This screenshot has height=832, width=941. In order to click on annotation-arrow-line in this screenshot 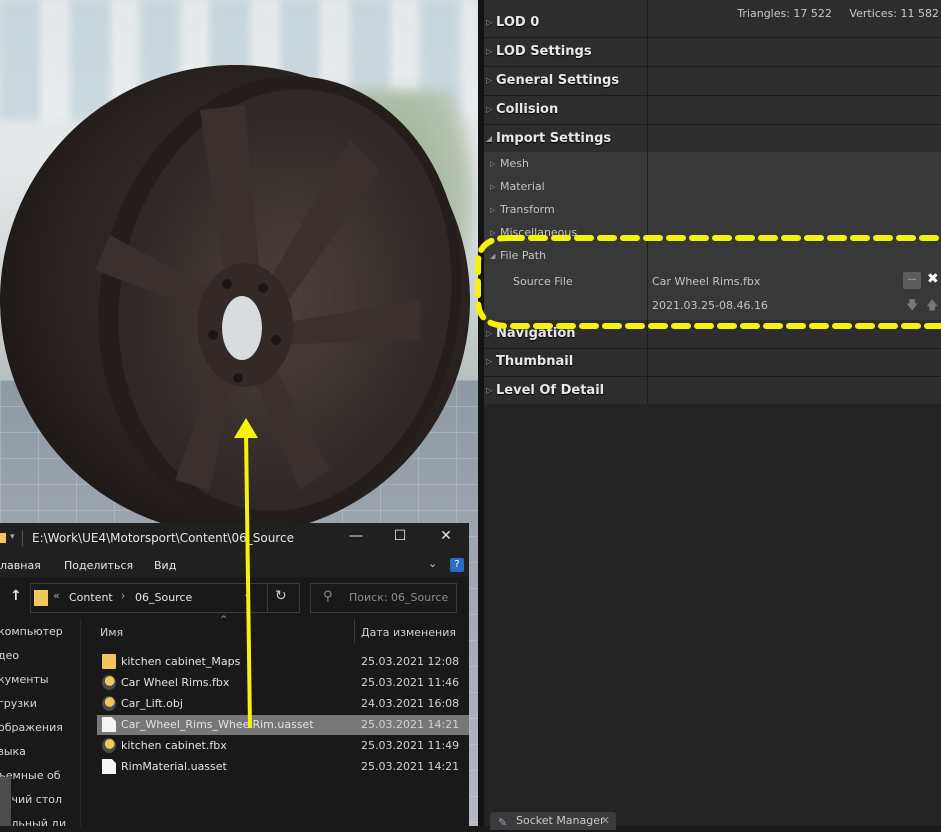, I will do `click(248, 580)`.